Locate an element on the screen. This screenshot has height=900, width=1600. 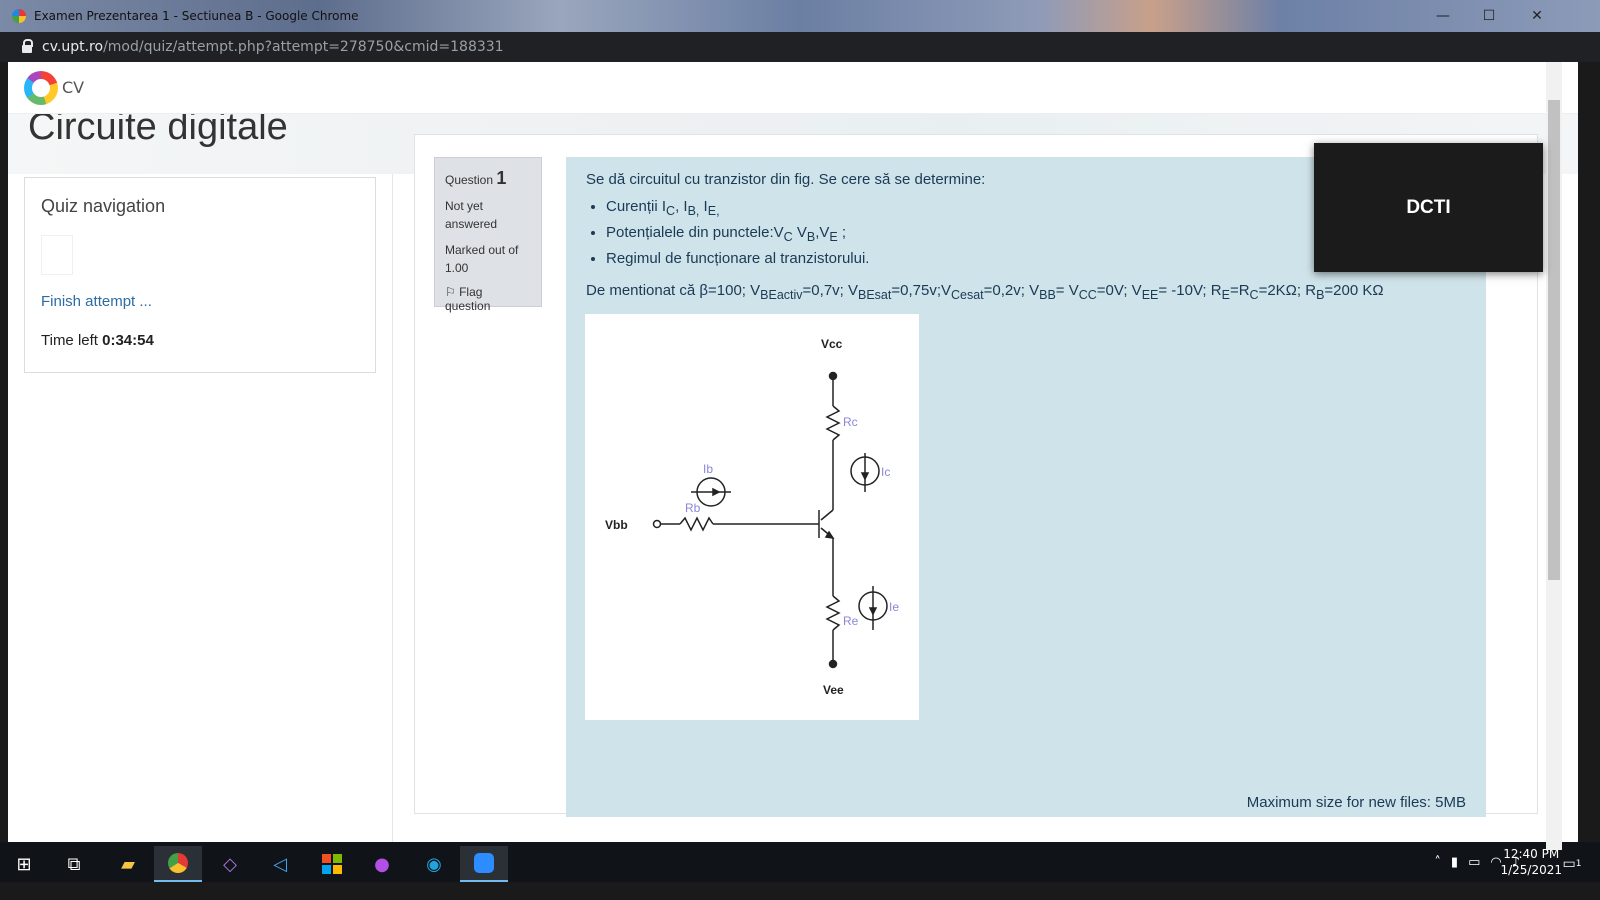
notification-center-icon: ▭ 1 is located at coordinates (1572, 864).